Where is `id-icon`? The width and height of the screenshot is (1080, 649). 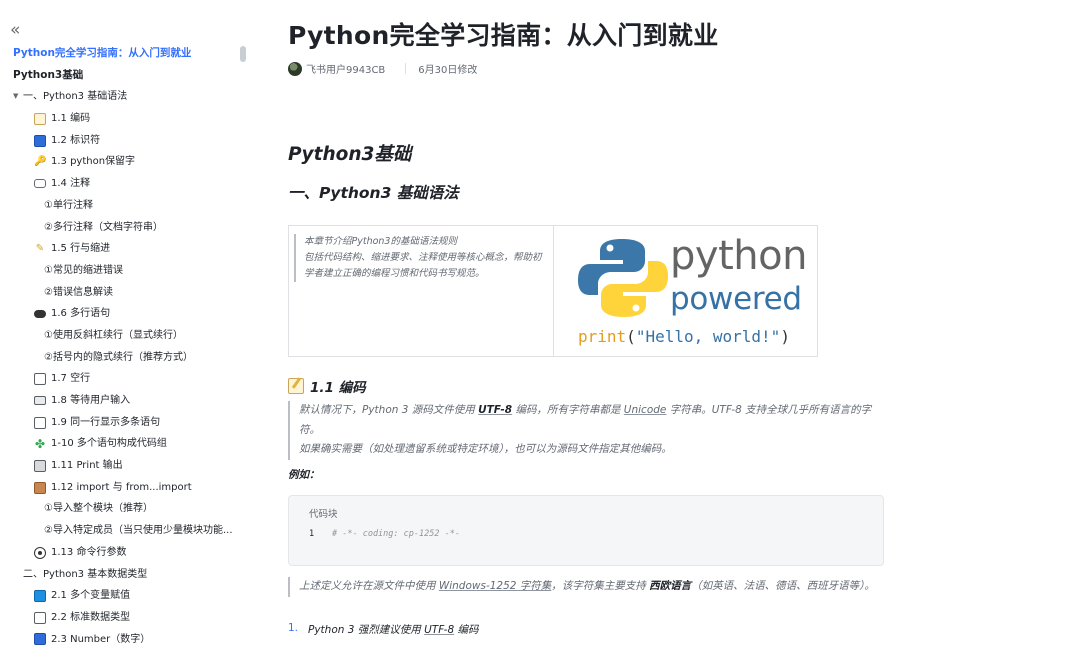 id-icon is located at coordinates (40, 140).